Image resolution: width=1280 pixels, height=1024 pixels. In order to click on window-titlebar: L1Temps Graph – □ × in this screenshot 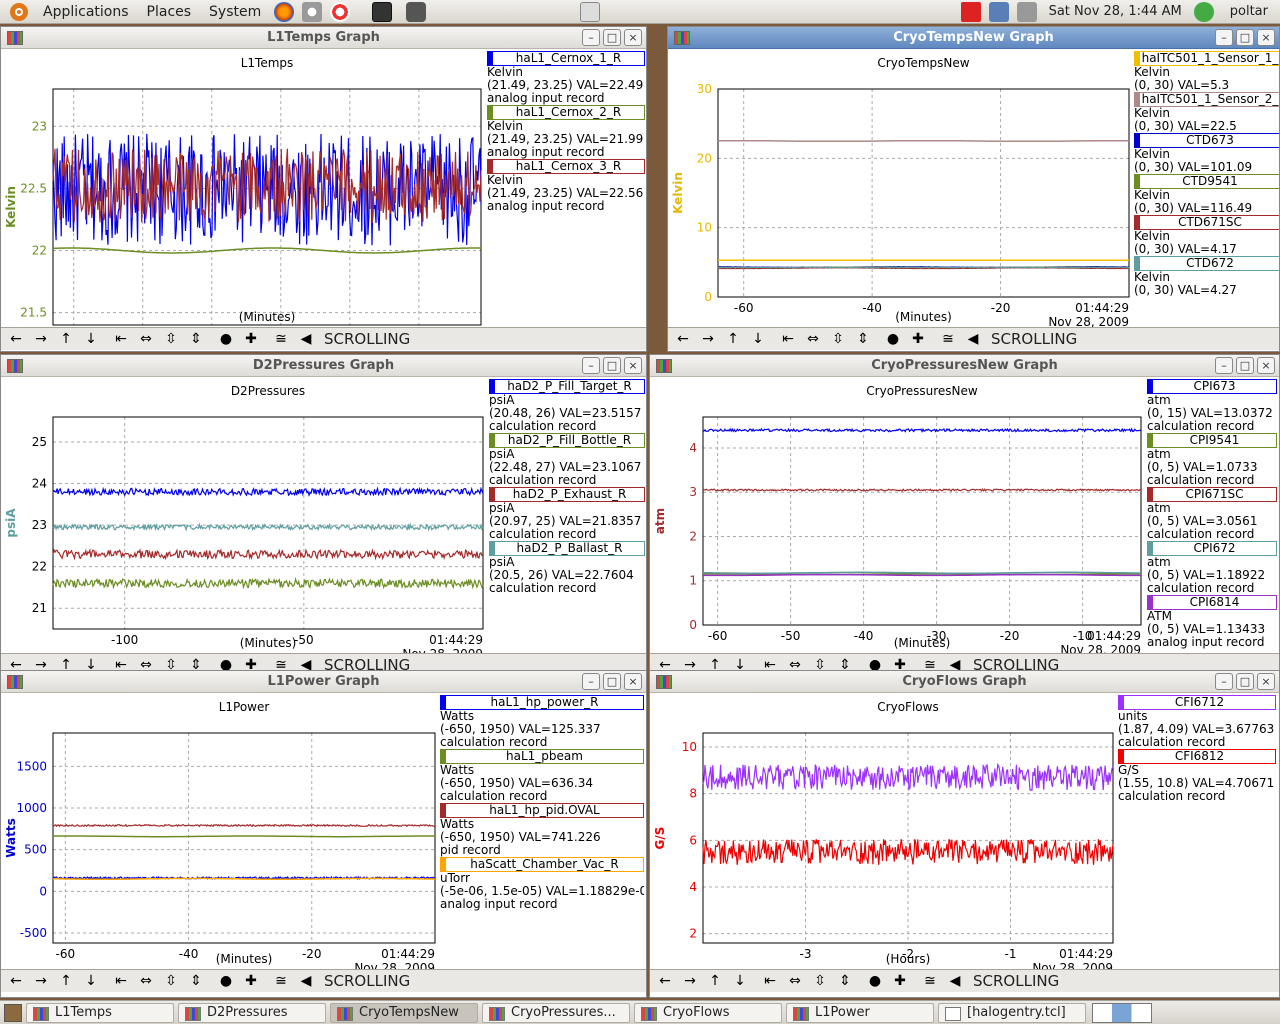, I will do `click(323, 38)`.